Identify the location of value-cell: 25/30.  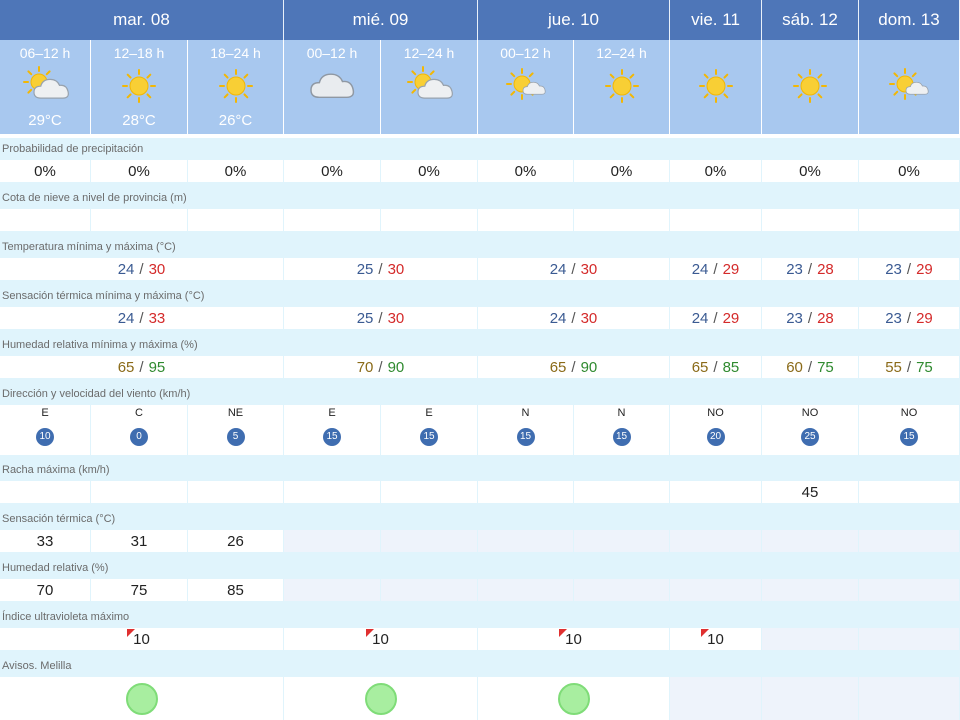
(381, 318).